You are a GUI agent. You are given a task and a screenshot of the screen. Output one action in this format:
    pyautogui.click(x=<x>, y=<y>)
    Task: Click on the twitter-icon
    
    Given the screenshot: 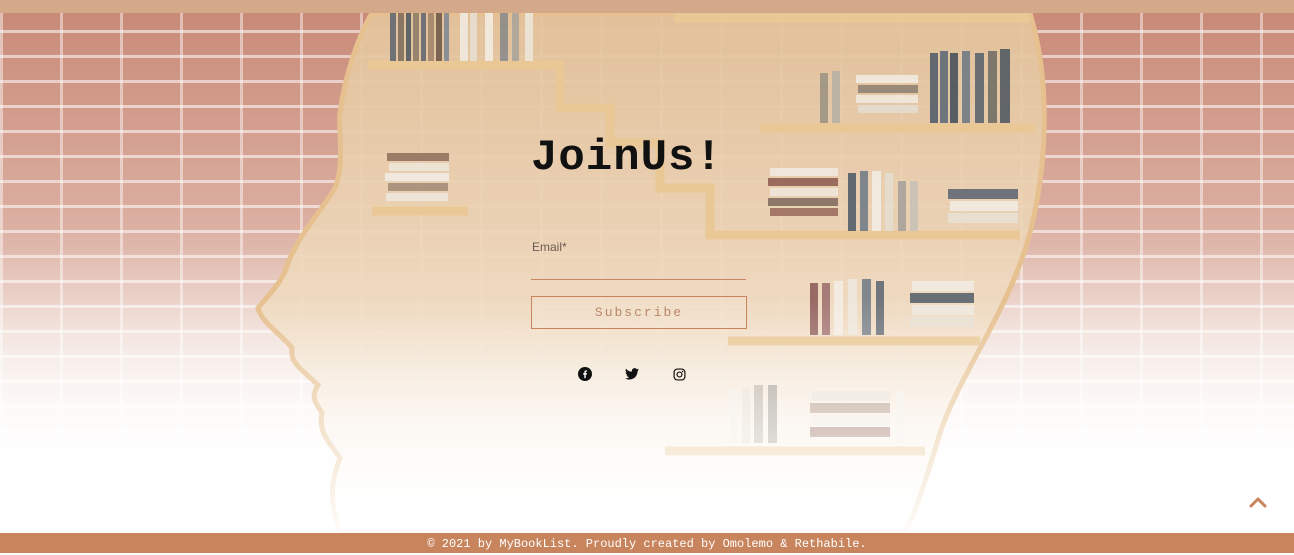 What is the action you would take?
    pyautogui.click(x=632, y=374)
    